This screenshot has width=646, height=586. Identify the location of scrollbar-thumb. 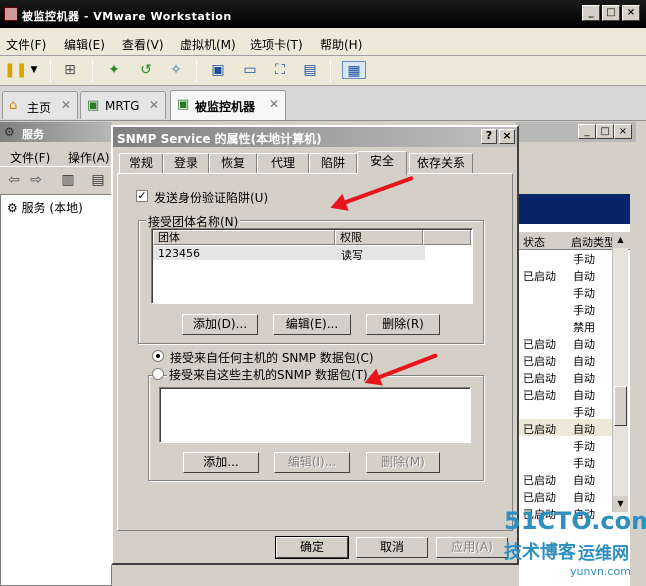
(620, 406).